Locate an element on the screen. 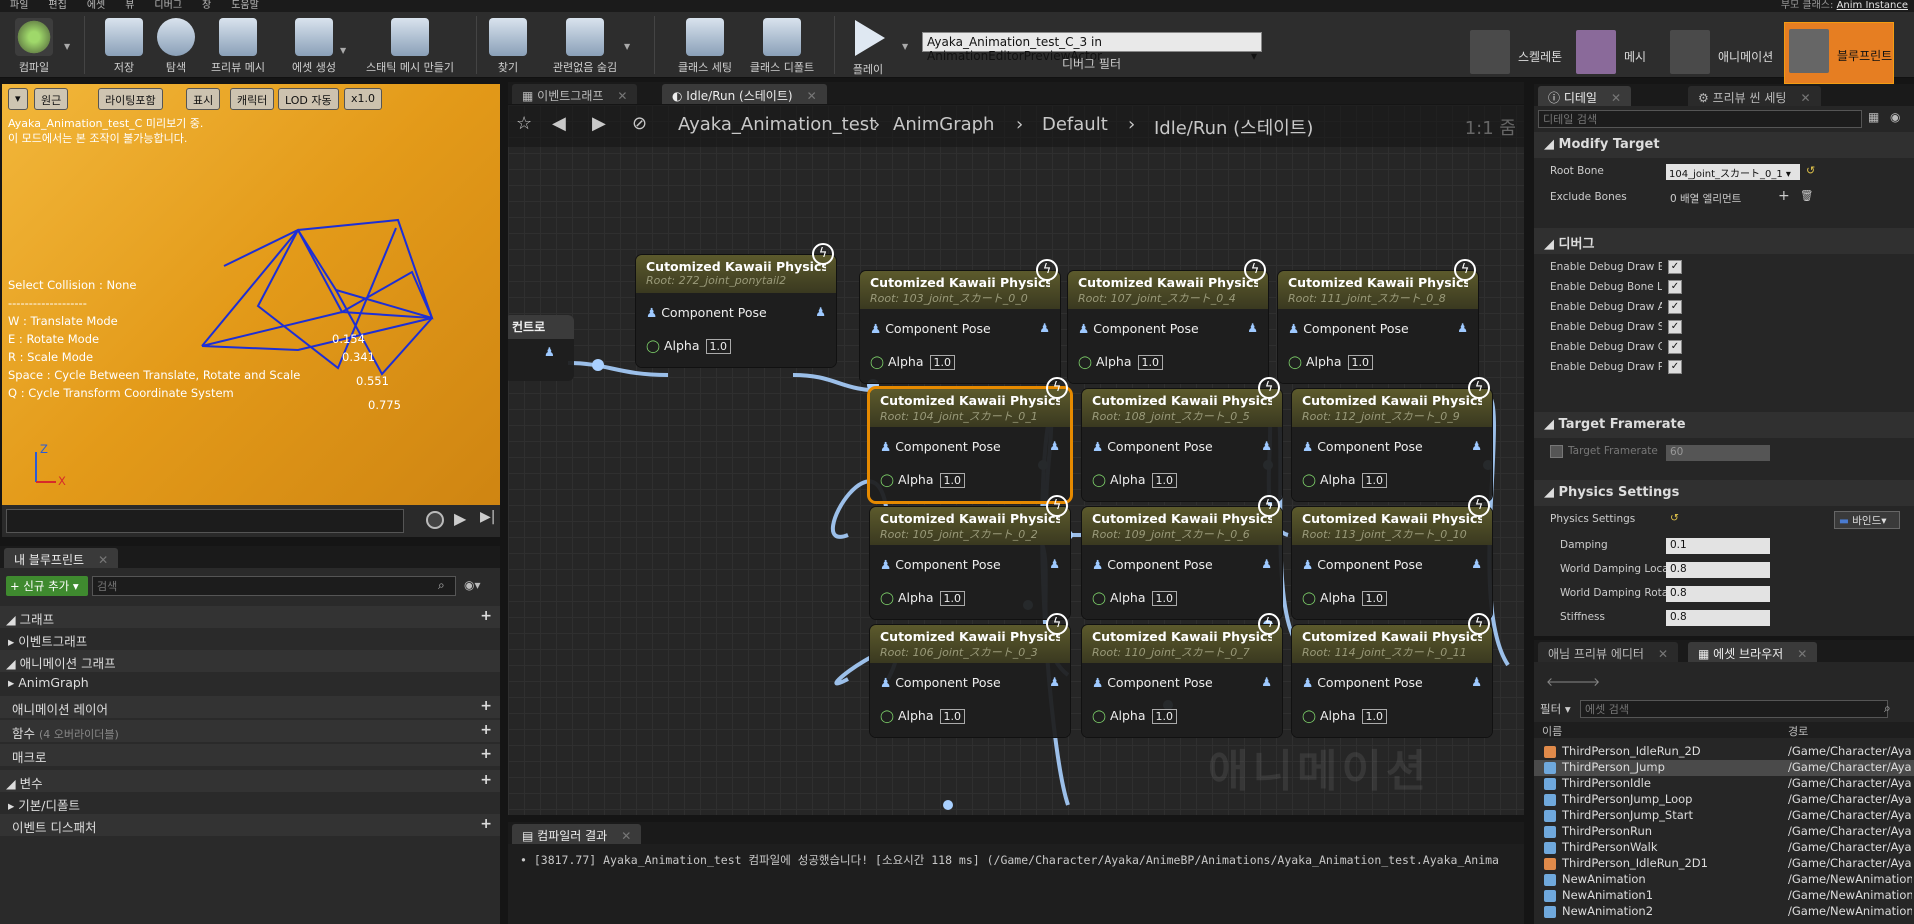 Image resolution: width=1914 pixels, height=924 pixels. class-defaults-button: 클래스 디폴트 is located at coordinates (782, 46).